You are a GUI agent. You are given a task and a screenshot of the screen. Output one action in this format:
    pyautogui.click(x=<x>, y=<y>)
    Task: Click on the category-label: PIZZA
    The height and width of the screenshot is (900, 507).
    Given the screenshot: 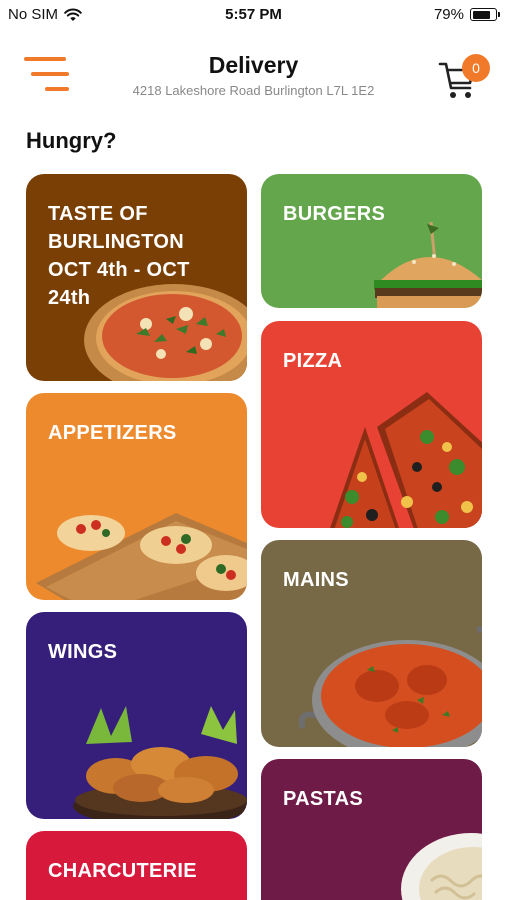 What is the action you would take?
    pyautogui.click(x=313, y=361)
    